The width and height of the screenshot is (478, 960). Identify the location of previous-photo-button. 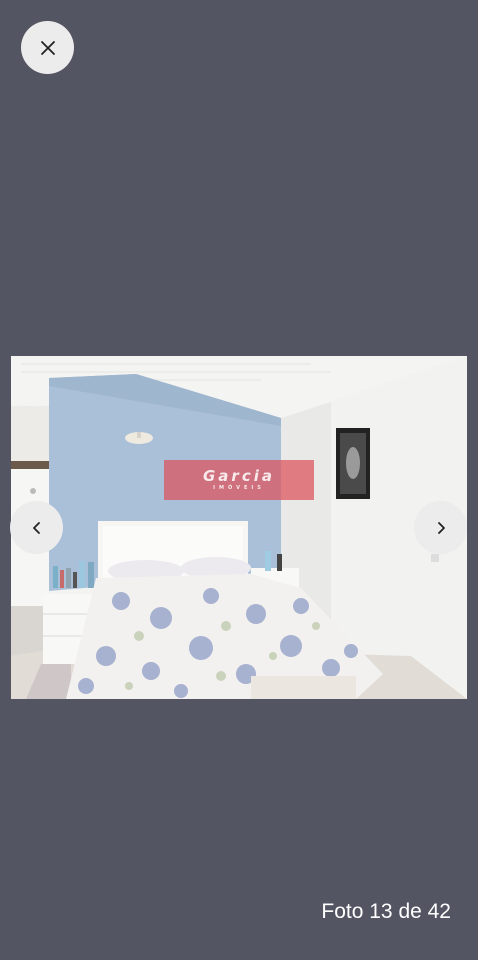
(36, 527).